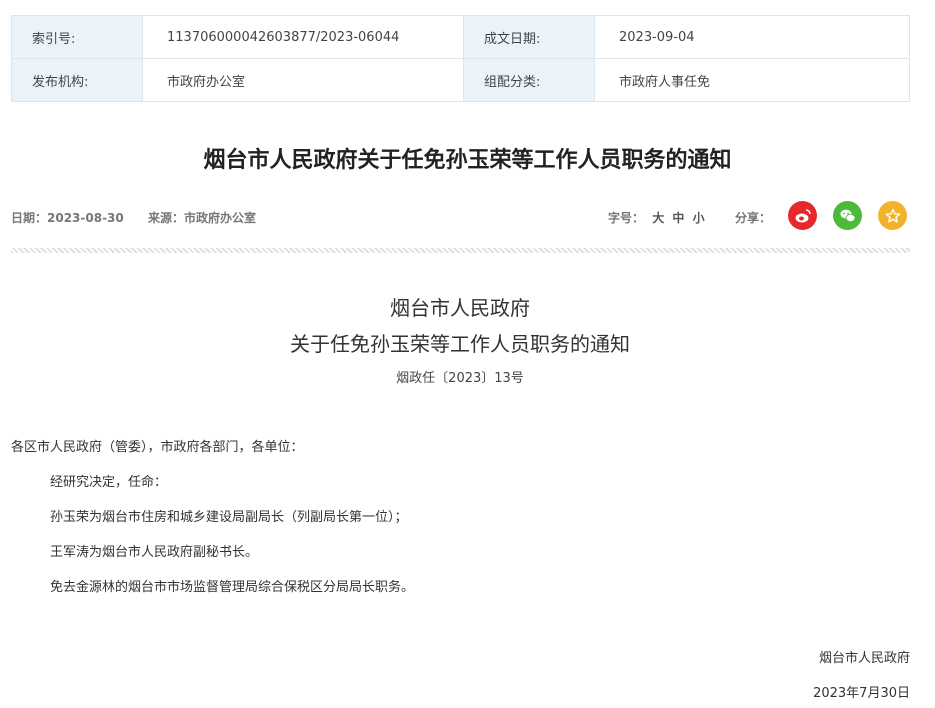  I want to click on category-label: 组配分类:, so click(529, 80).